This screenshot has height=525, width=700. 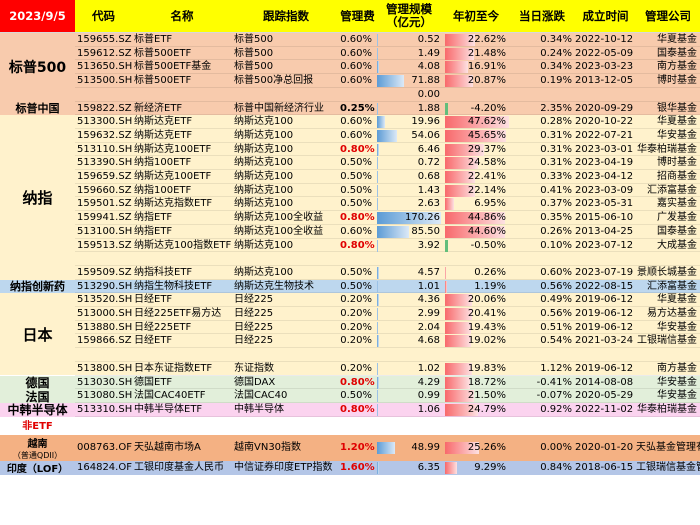 What do you see at coordinates (103, 259) in the screenshot?
I see `cell-code` at bounding box center [103, 259].